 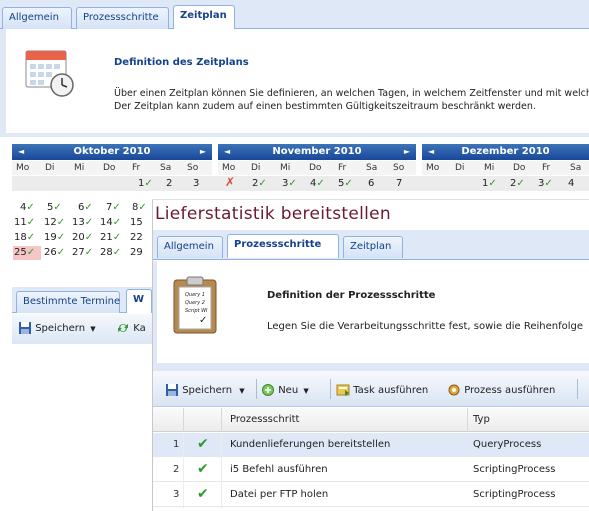 I want to click on new-button: Neu ▼, so click(x=285, y=391).